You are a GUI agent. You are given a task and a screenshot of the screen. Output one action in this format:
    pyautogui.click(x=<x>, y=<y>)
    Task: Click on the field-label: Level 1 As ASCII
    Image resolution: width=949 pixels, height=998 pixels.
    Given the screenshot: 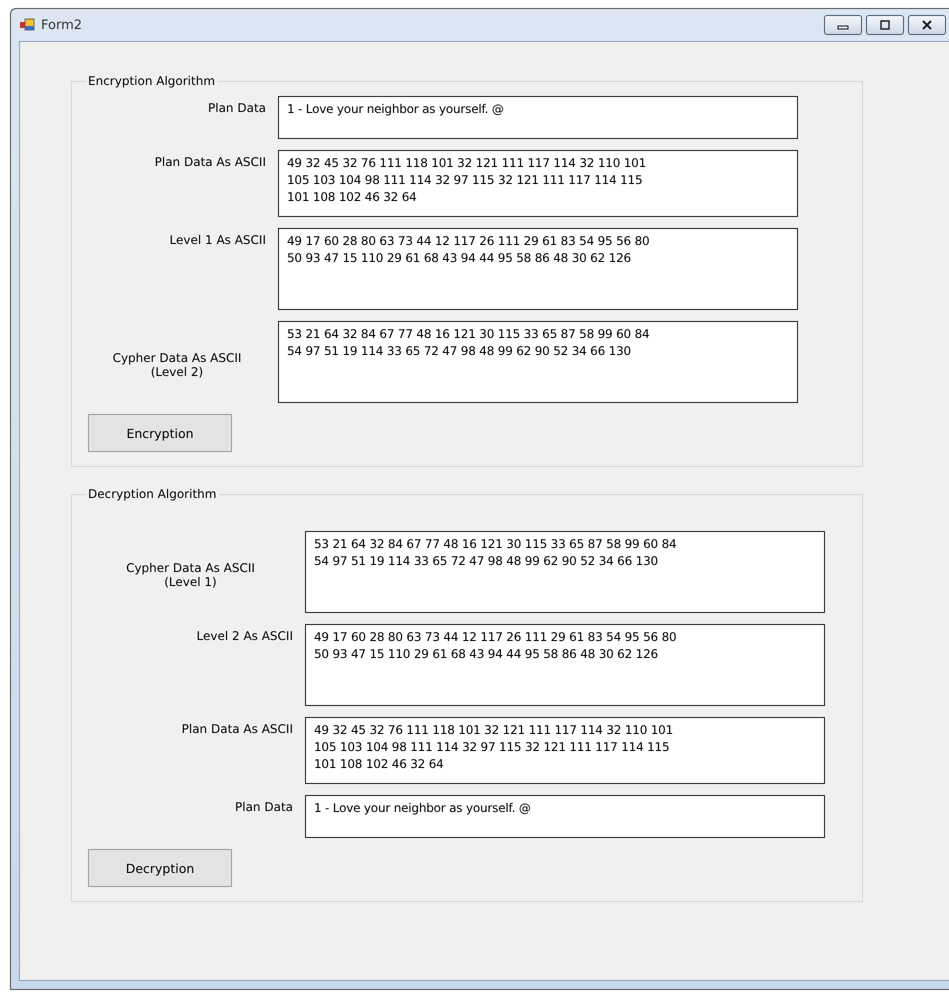 What is the action you would take?
    pyautogui.click(x=217, y=239)
    